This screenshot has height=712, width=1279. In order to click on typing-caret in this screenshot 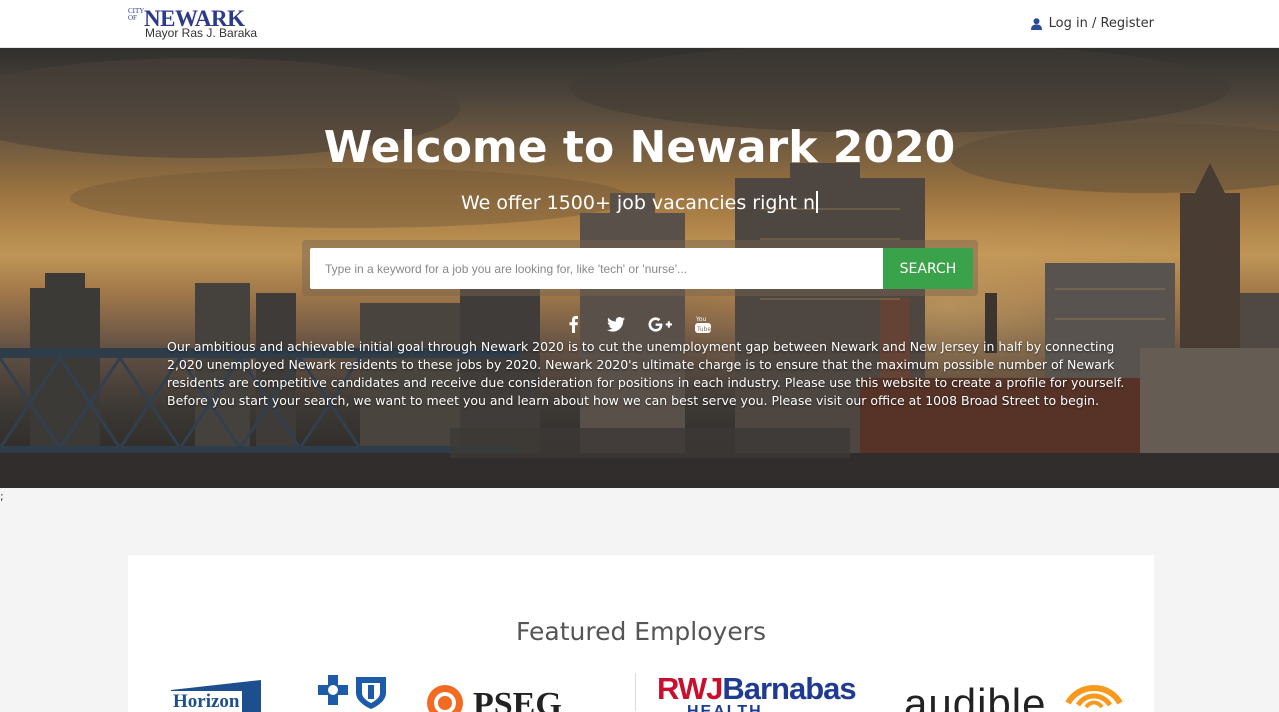, I will do `click(817, 202)`.